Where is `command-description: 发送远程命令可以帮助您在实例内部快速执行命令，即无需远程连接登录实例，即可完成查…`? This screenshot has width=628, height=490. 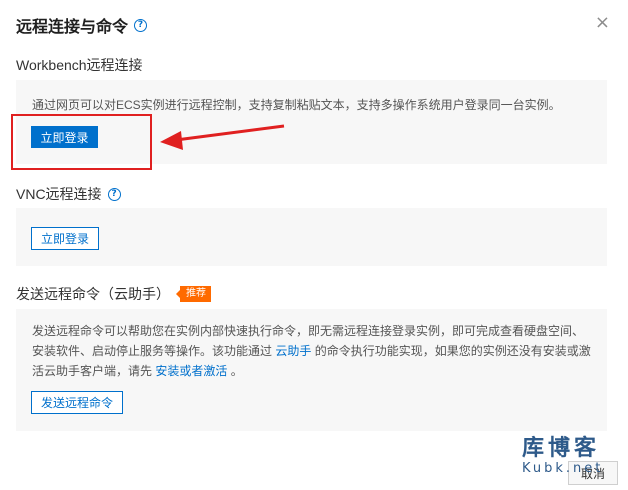 command-description: 发送远程命令可以帮助您在实例内部快速执行命令，即无需远程连接登录实例，即可完成查… is located at coordinates (312, 351).